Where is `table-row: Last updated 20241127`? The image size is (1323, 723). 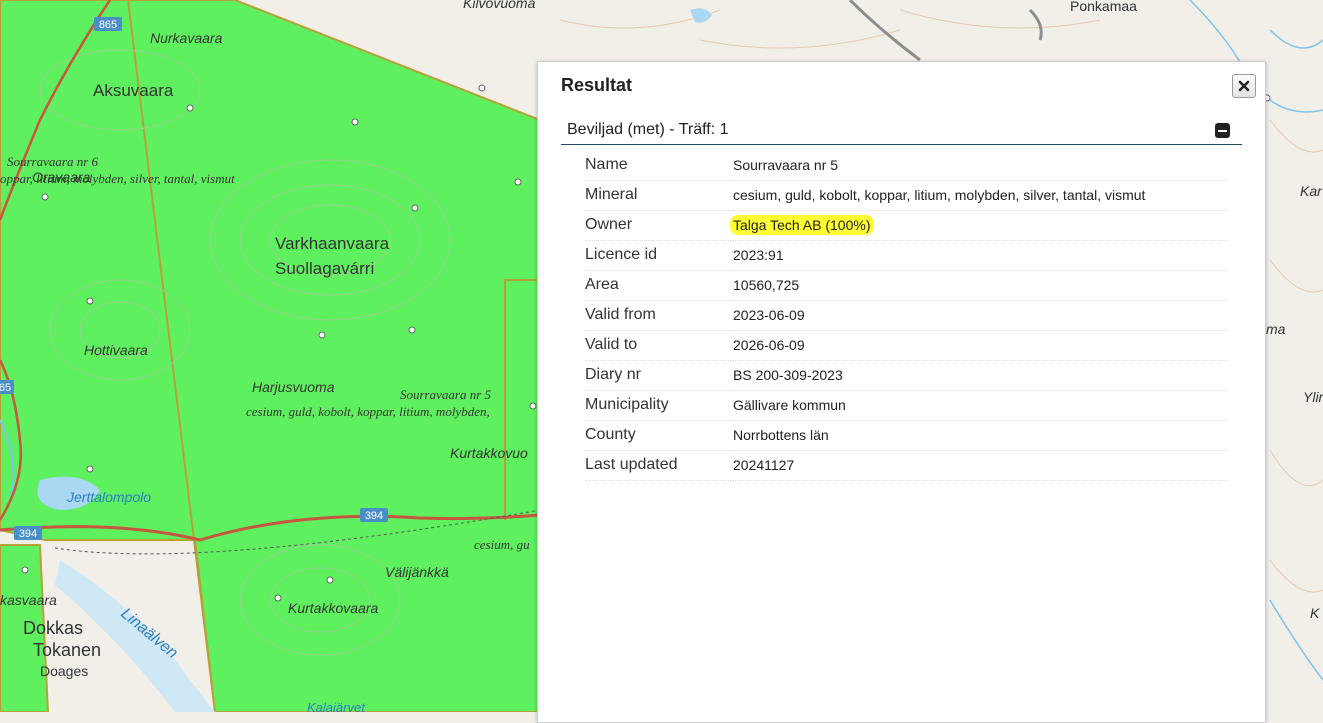
table-row: Last updated 20241127 is located at coordinates (906, 465).